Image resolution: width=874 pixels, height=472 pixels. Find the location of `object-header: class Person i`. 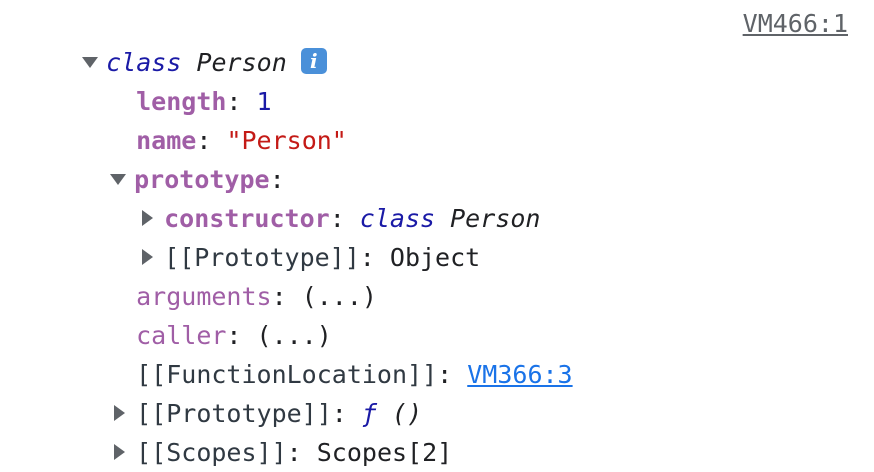

object-header: class Person i is located at coordinates (189, 40).